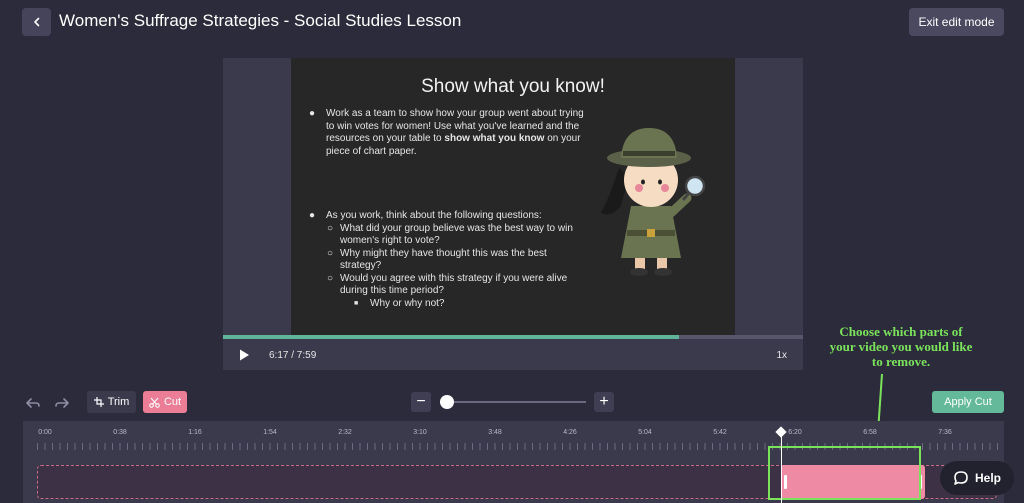  Describe the element at coordinates (420, 432) in the screenshot. I see `ruler-tick-label: 3:10` at that location.